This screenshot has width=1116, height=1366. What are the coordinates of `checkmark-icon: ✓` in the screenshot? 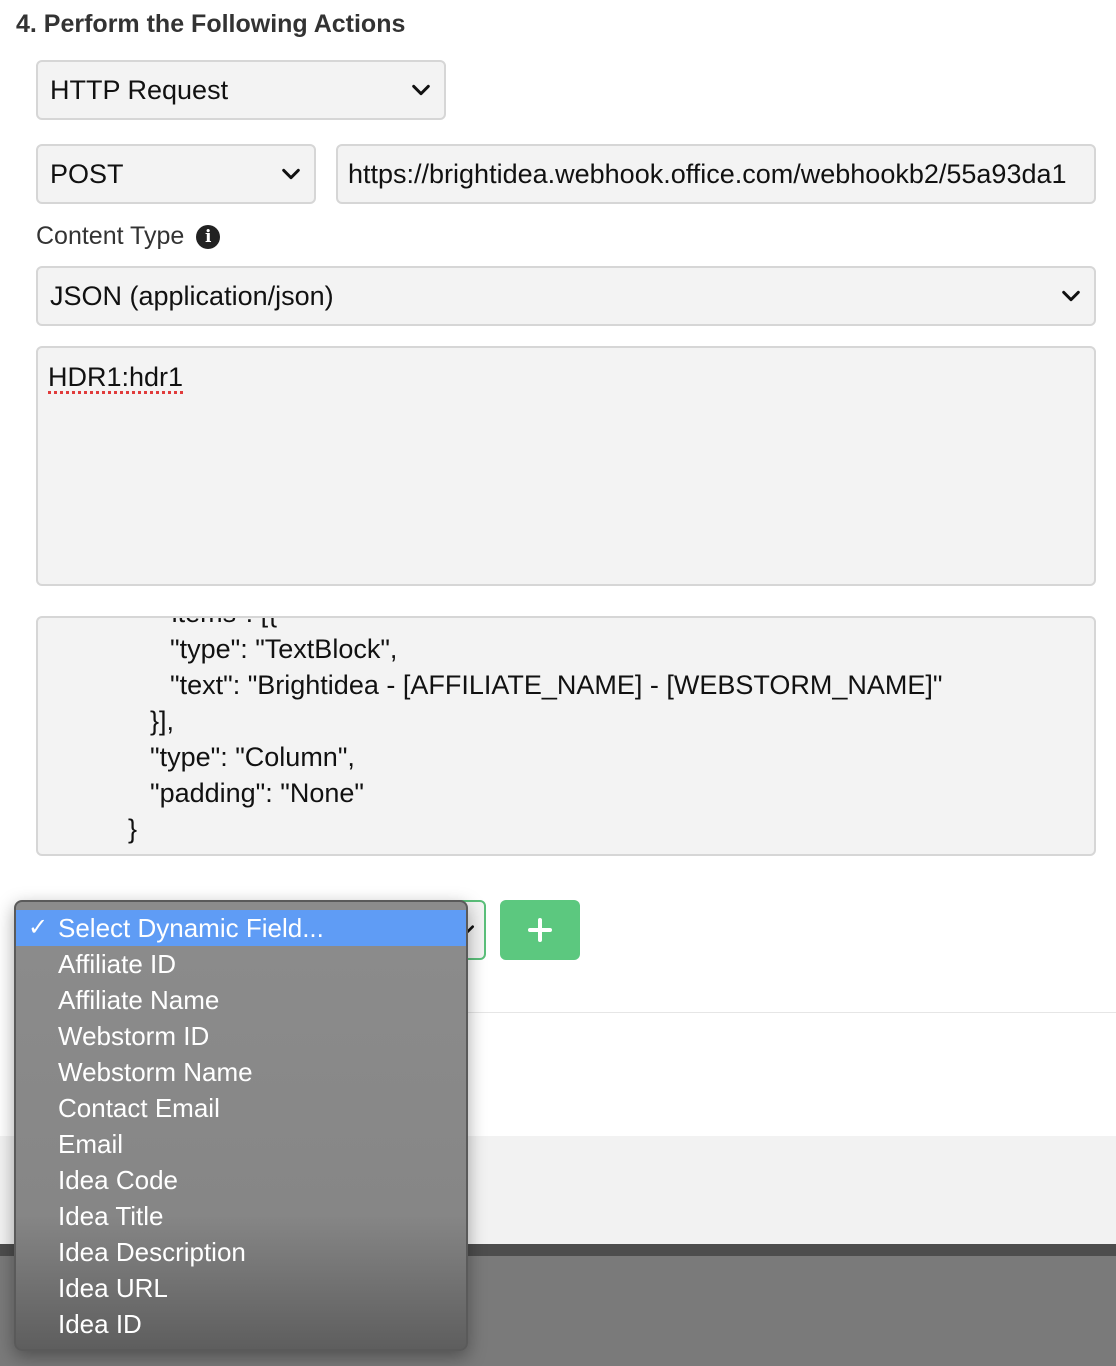 It's located at (38, 927).